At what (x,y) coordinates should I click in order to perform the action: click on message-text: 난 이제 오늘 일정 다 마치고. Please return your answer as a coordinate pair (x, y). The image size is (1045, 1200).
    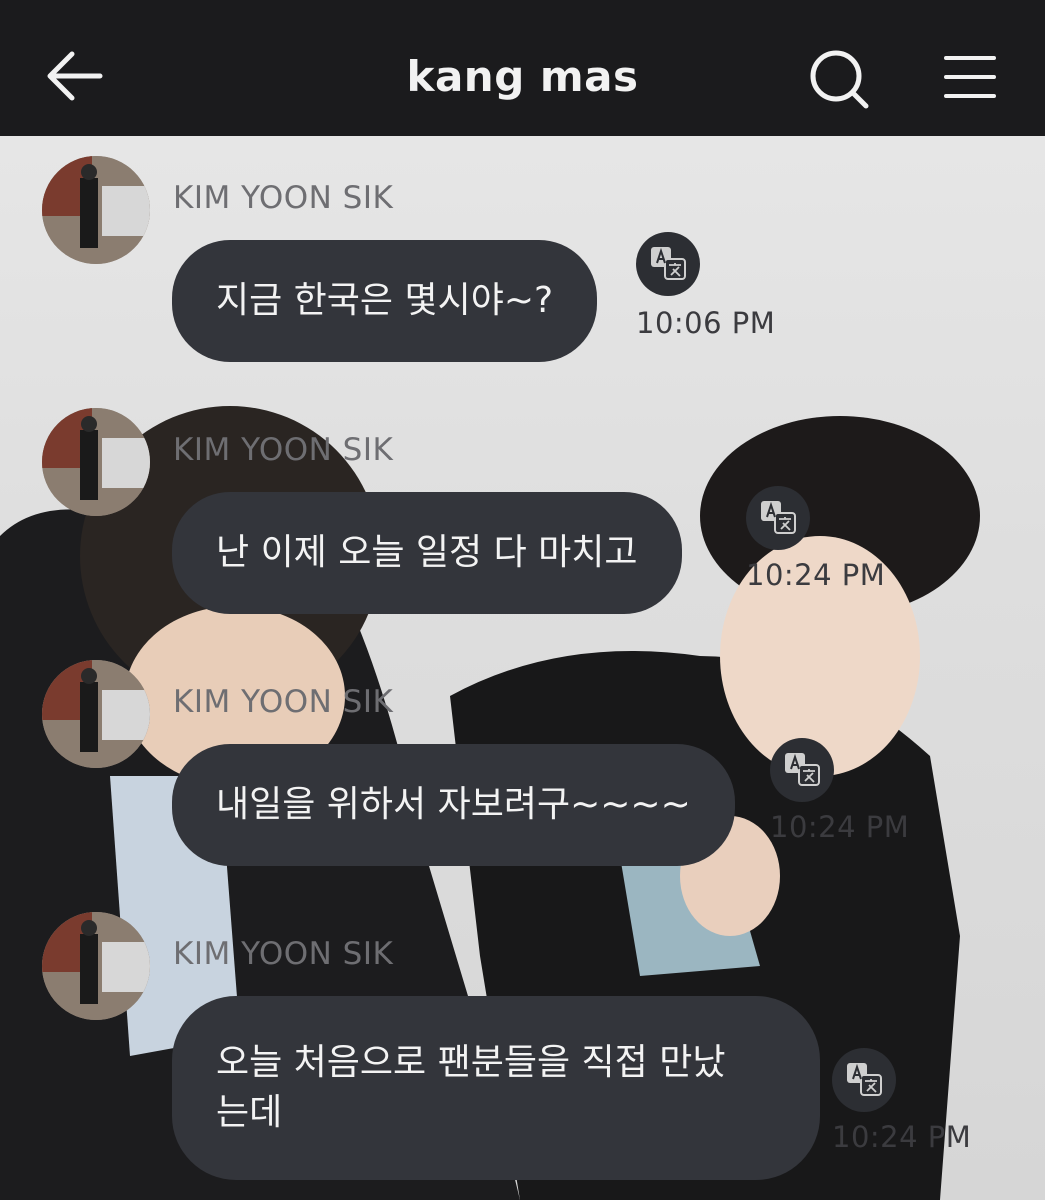
    Looking at the image, I should click on (427, 552).